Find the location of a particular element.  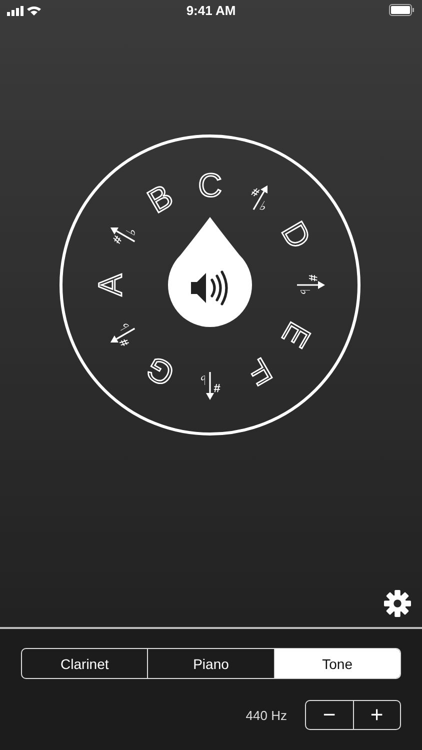

note-letter: D is located at coordinates (296, 235).